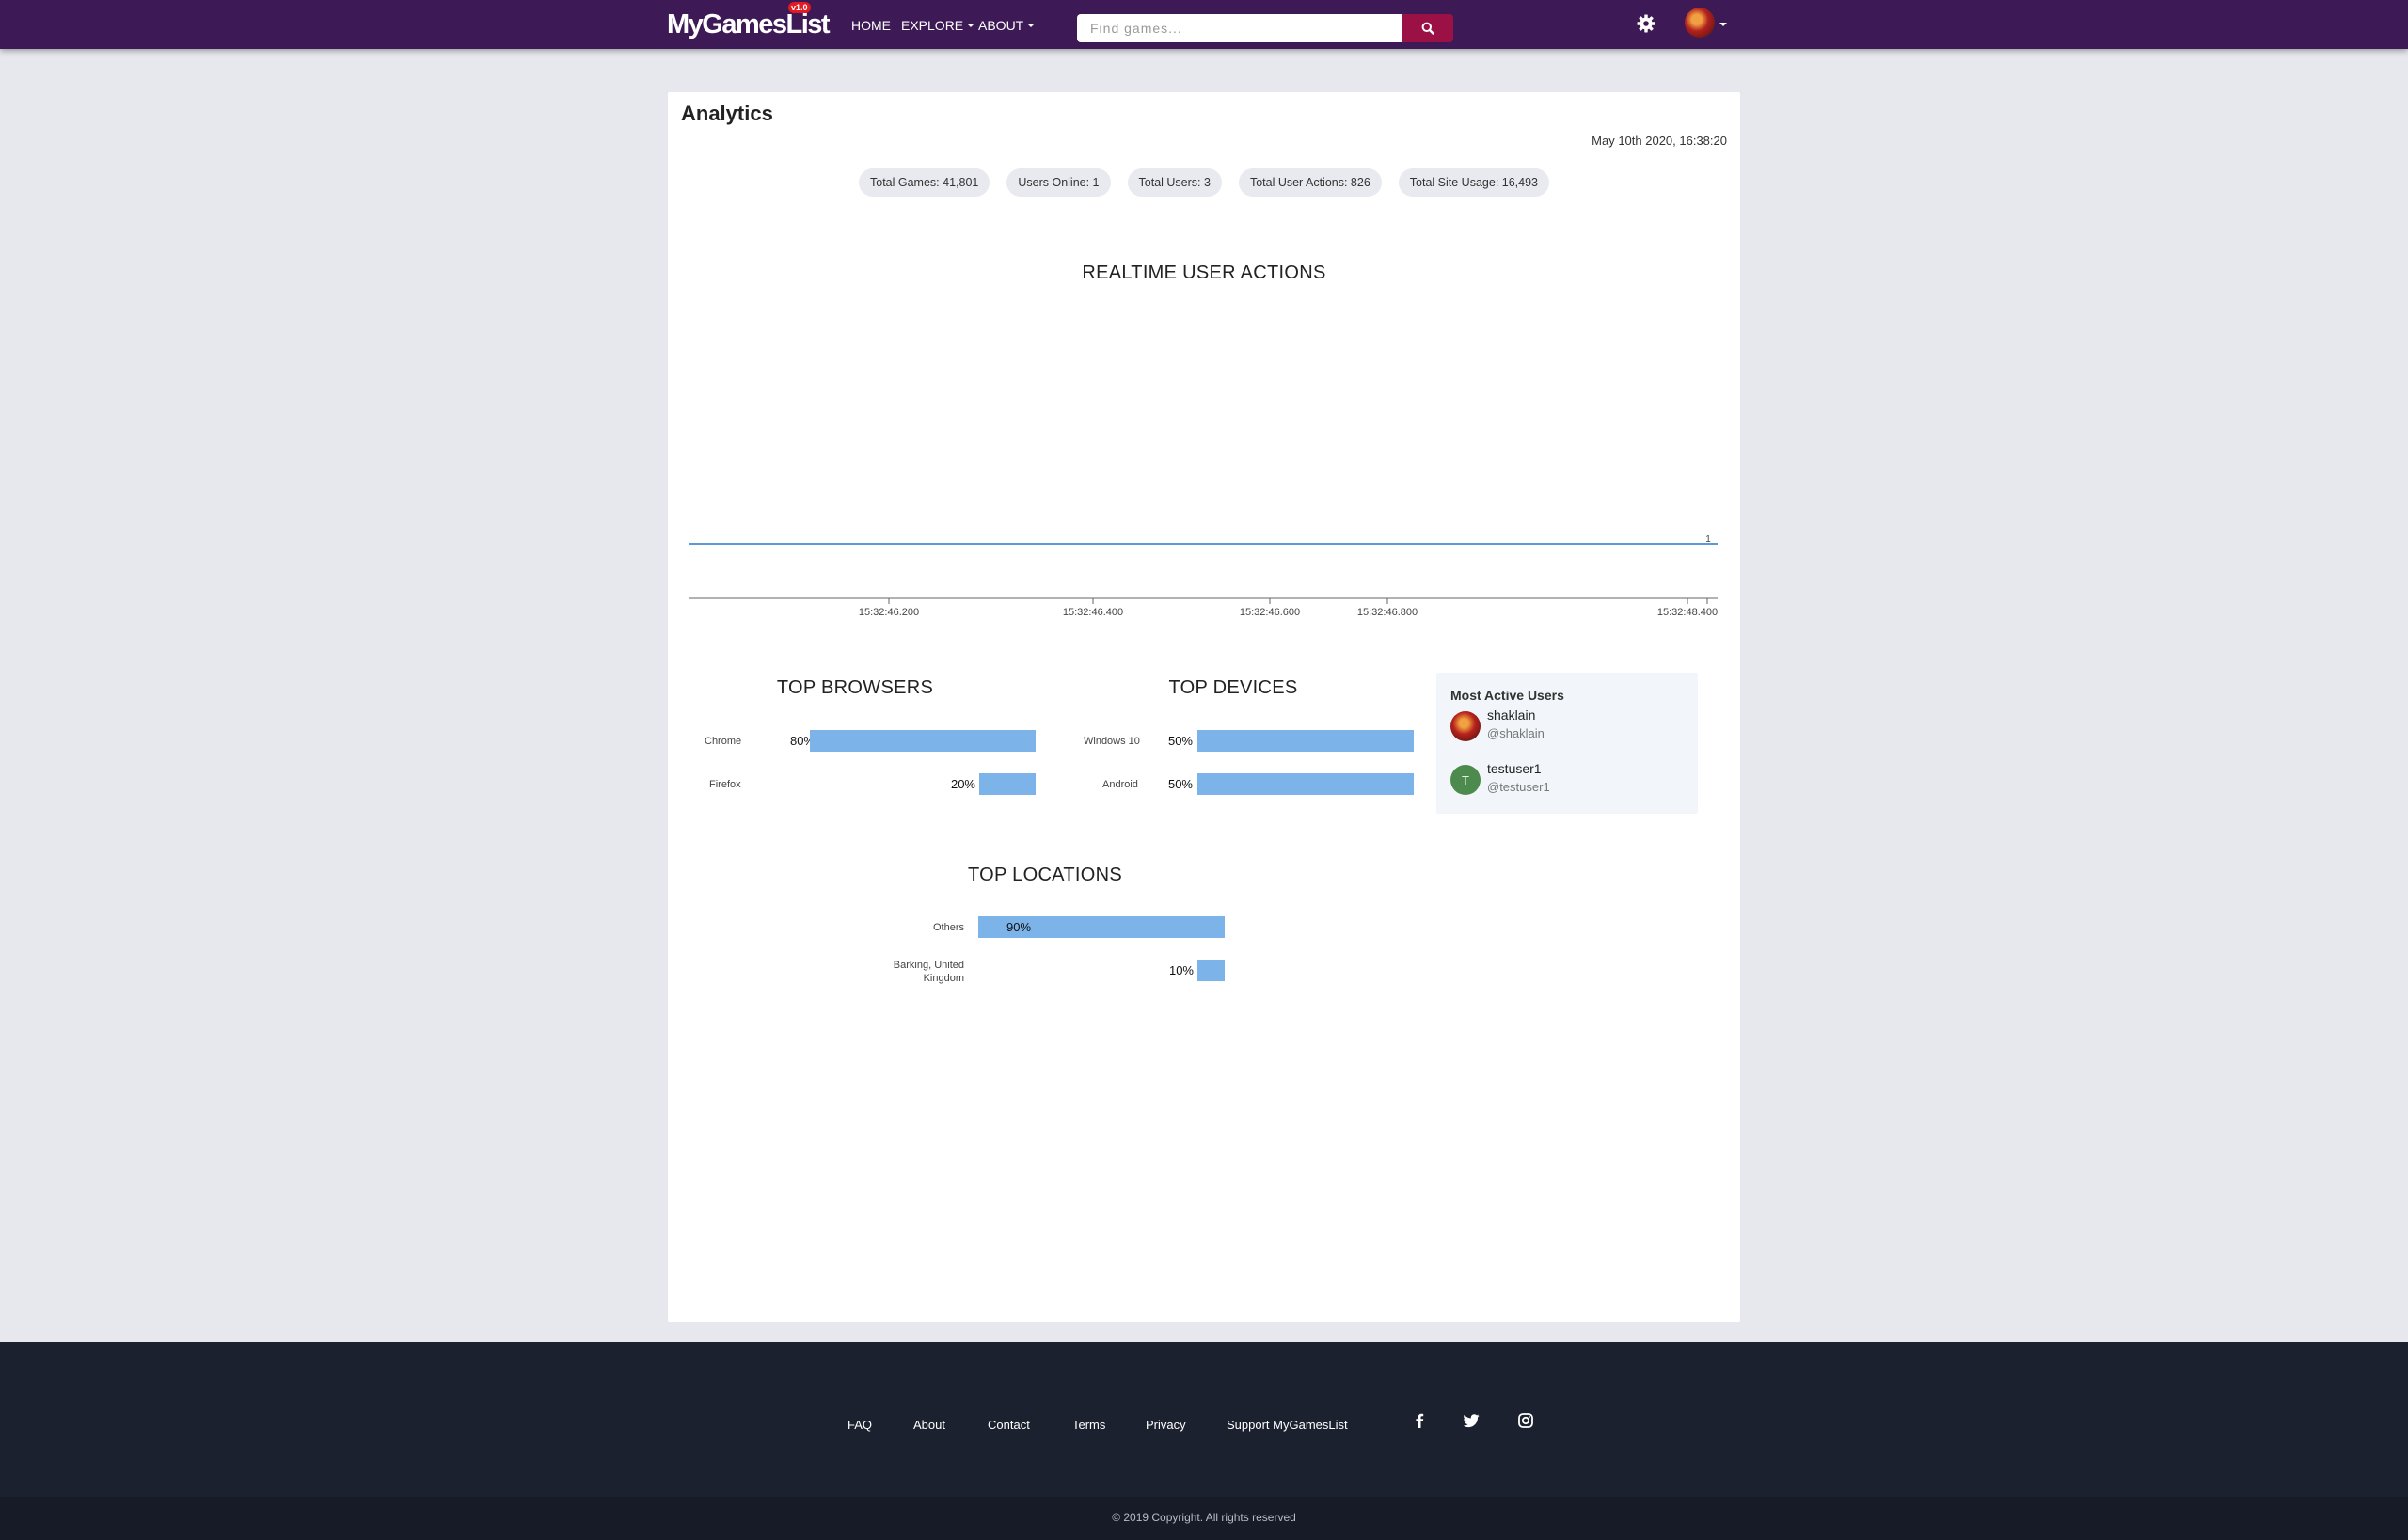  I want to click on x-tick-label: 15:32:48.400, so click(1688, 612).